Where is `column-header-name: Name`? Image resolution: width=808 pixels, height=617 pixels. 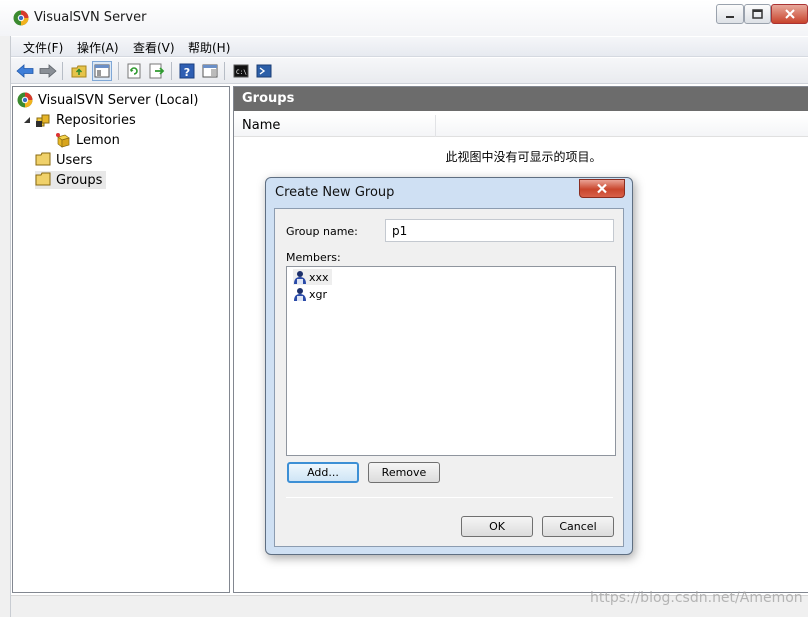
column-header-name: Name is located at coordinates (335, 126).